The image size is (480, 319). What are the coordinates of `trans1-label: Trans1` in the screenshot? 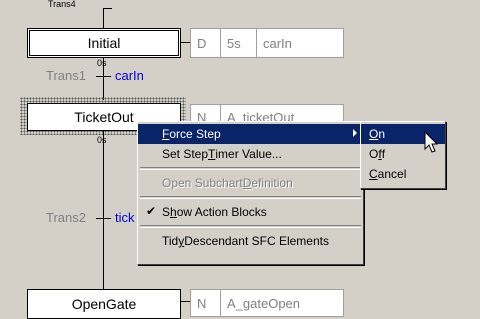 It's located at (66, 75).